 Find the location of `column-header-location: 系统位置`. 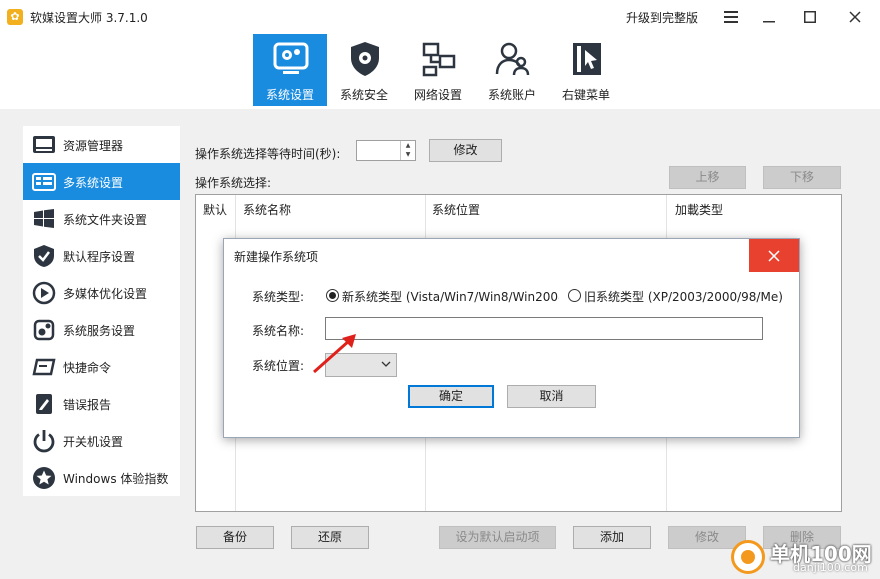

column-header-location: 系统位置 is located at coordinates (456, 209).